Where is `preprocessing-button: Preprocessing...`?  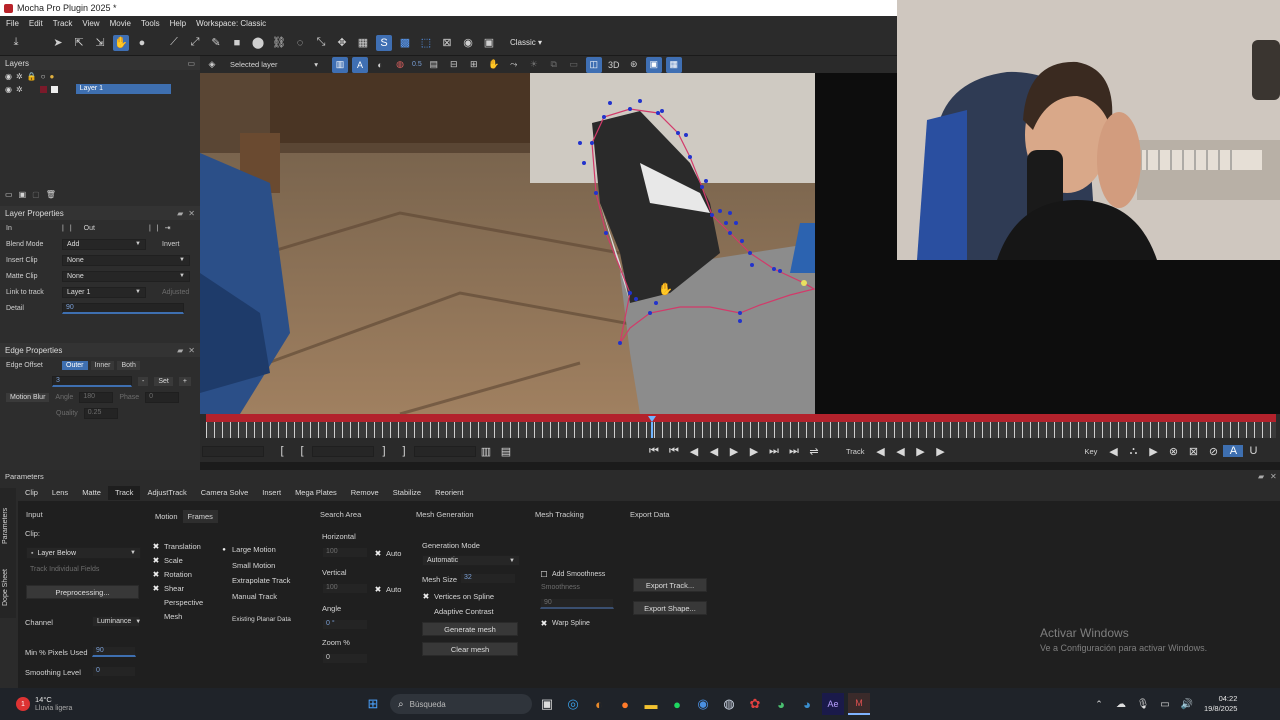 preprocessing-button: Preprocessing... is located at coordinates (82, 592).